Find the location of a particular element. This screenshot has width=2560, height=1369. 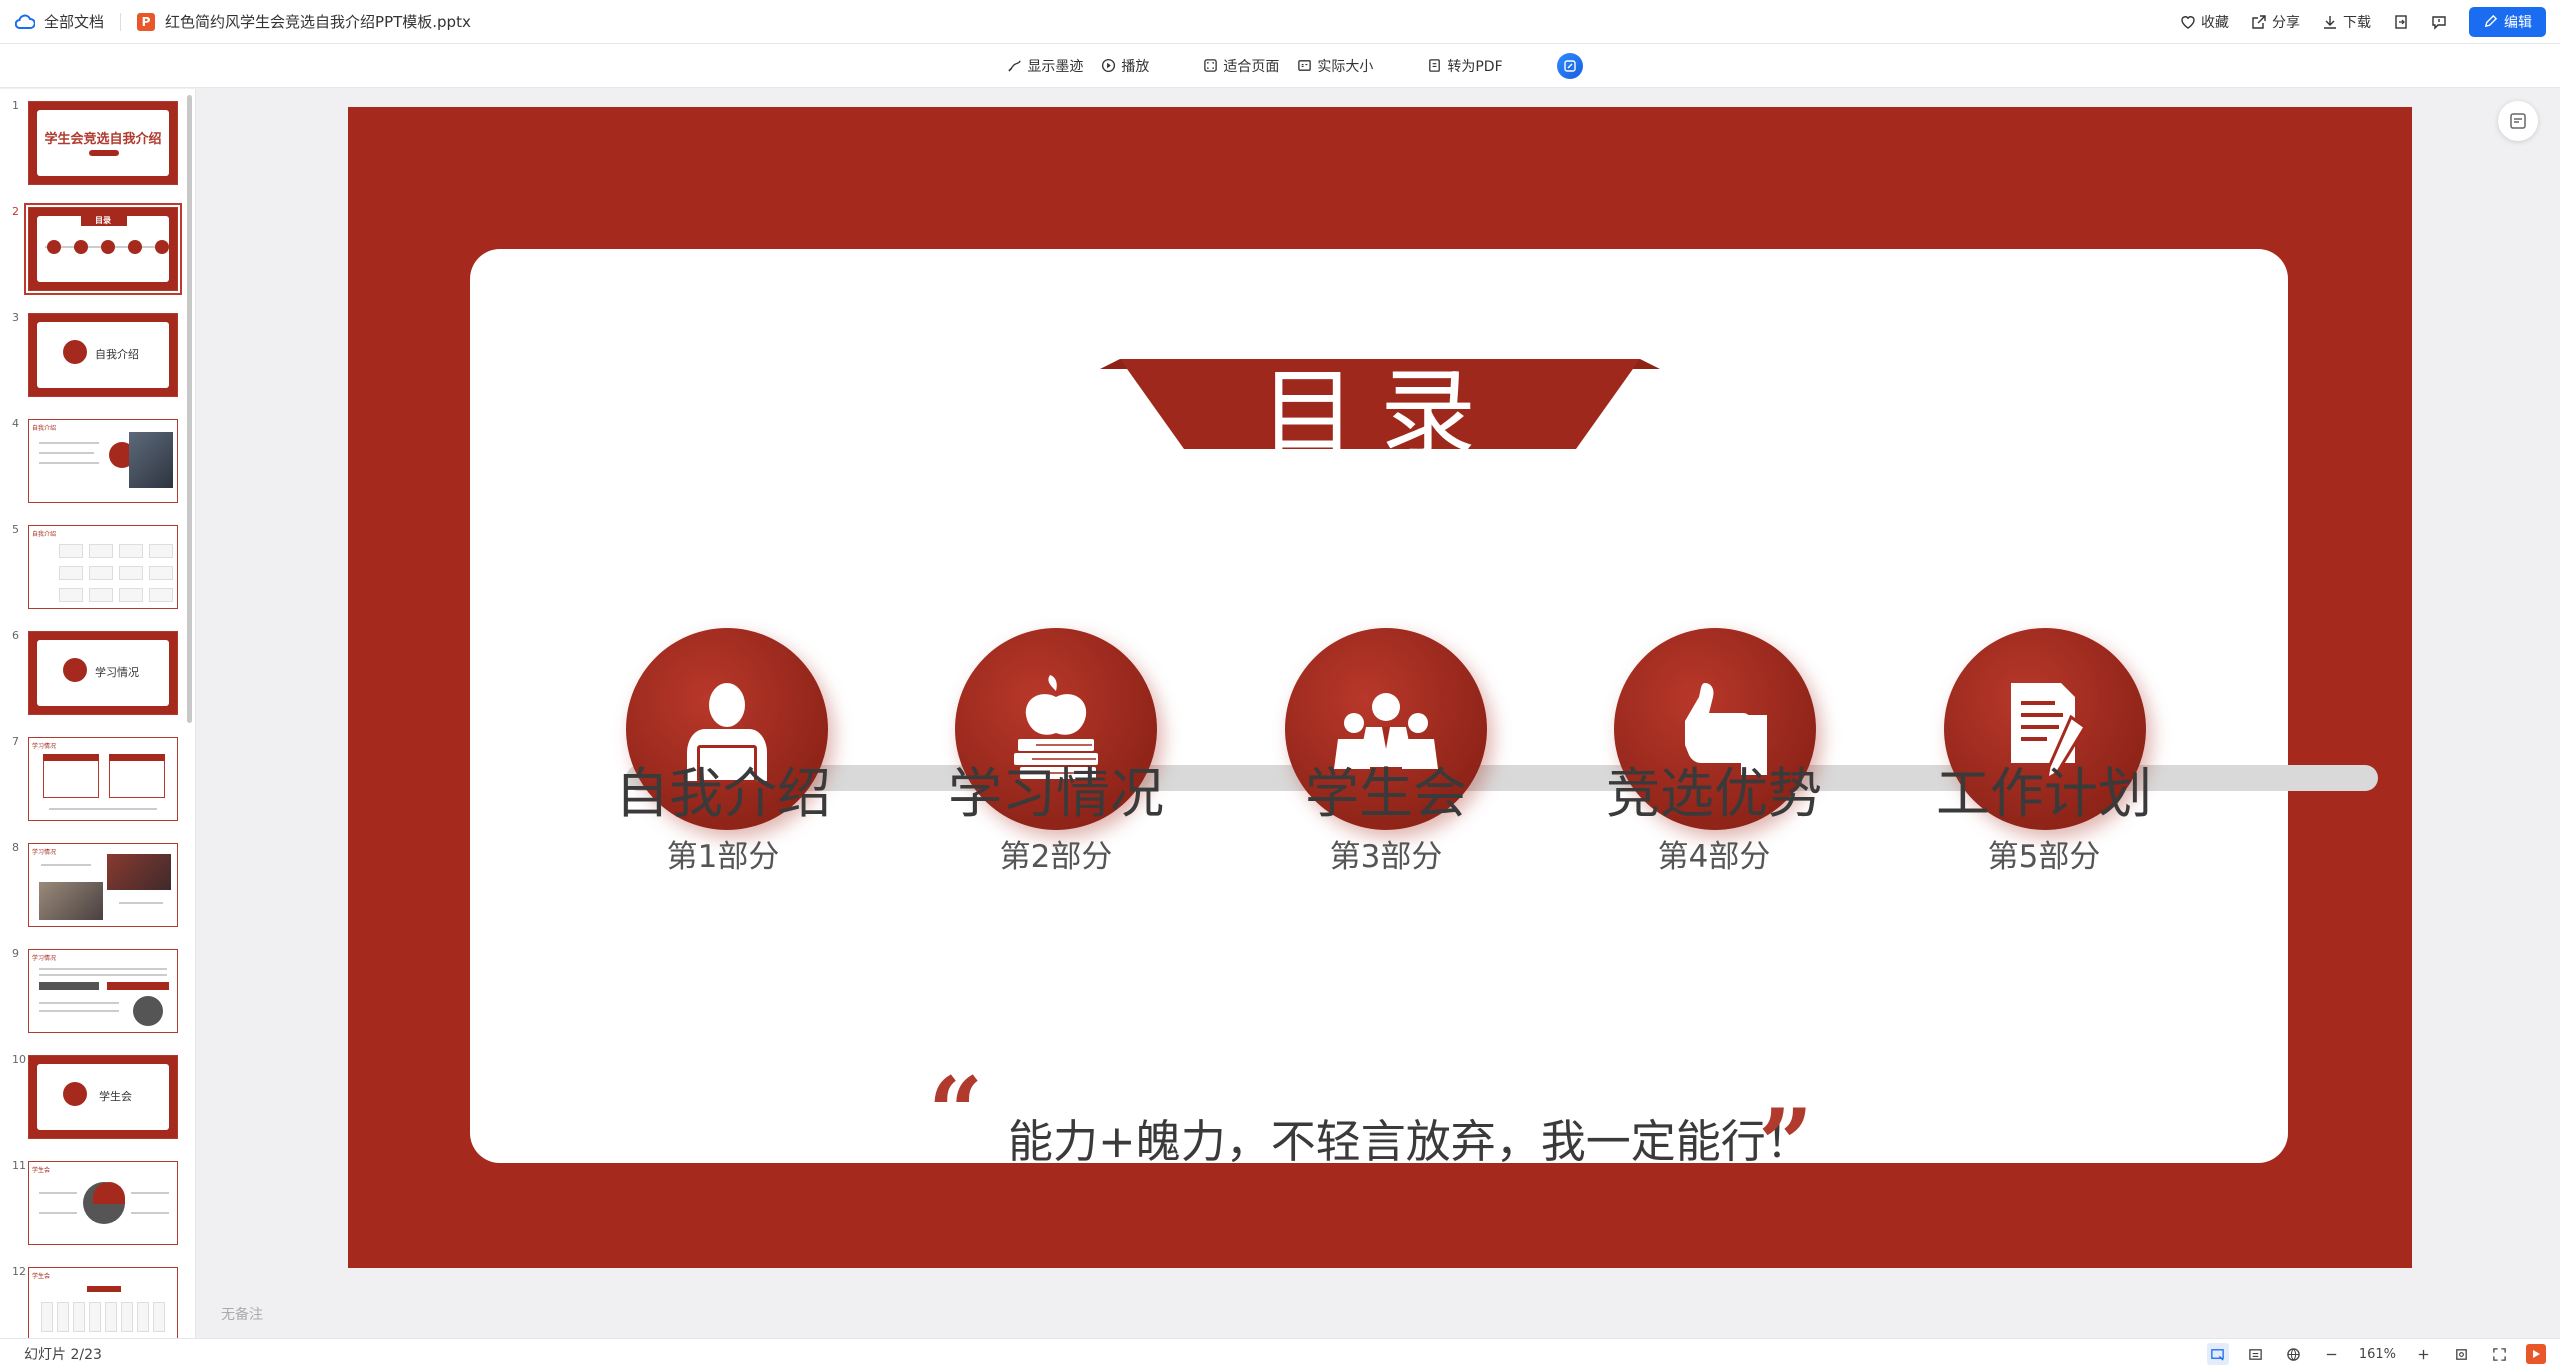

favorite-label: 收藏 is located at coordinates (2215, 22).